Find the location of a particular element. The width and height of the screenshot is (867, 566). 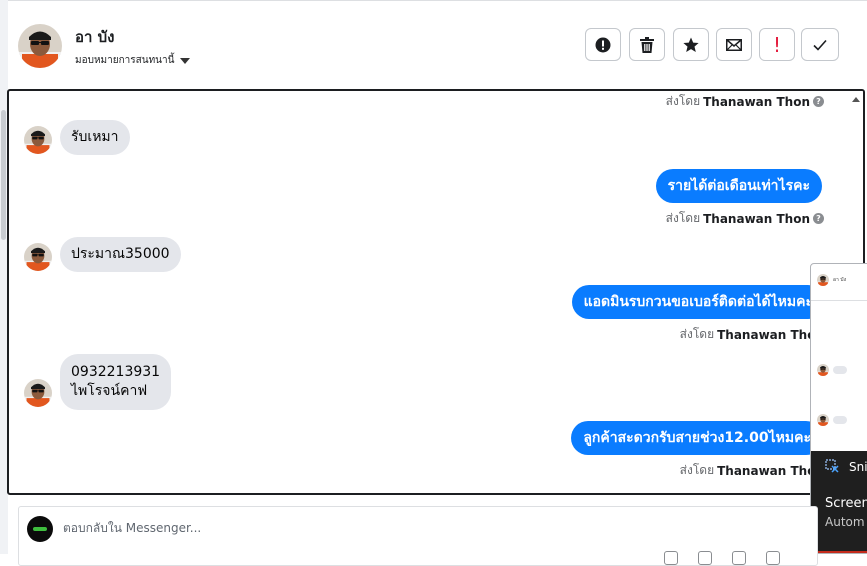

star-button is located at coordinates (691, 44).